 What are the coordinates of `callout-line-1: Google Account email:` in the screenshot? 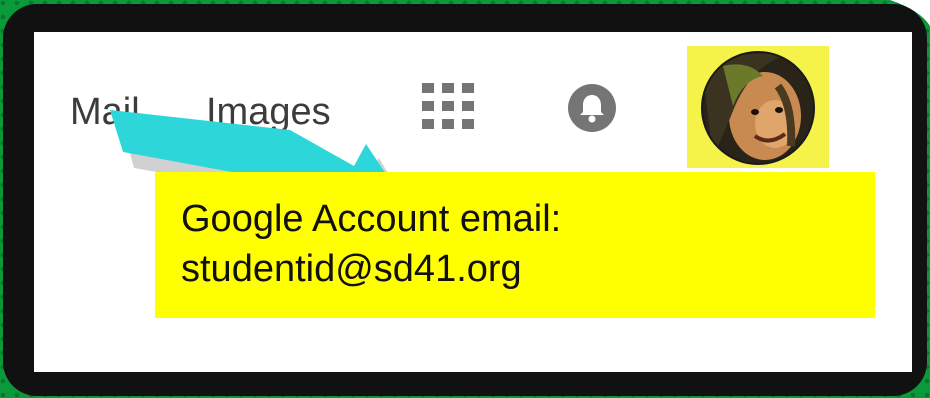 It's located at (371, 219).